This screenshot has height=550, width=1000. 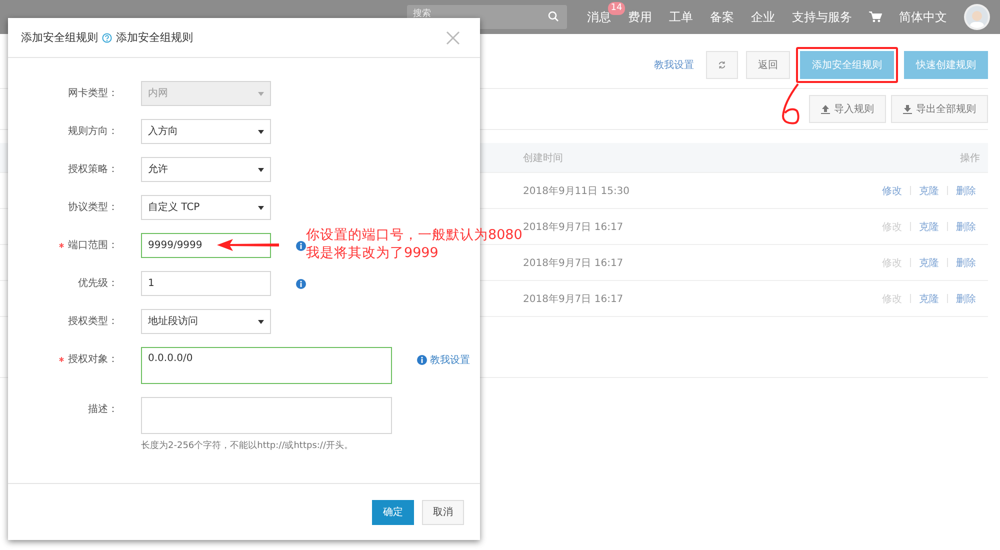 What do you see at coordinates (847, 109) in the screenshot?
I see `toolbar-button: 导入规则` at bounding box center [847, 109].